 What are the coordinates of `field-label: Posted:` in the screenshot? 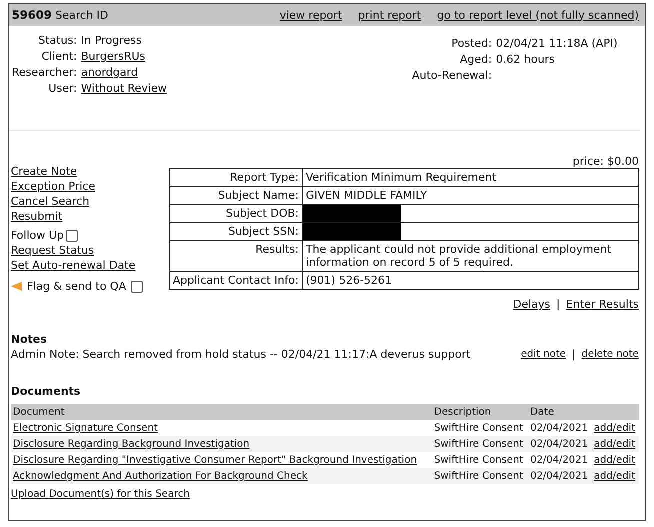 It's located at (471, 43).